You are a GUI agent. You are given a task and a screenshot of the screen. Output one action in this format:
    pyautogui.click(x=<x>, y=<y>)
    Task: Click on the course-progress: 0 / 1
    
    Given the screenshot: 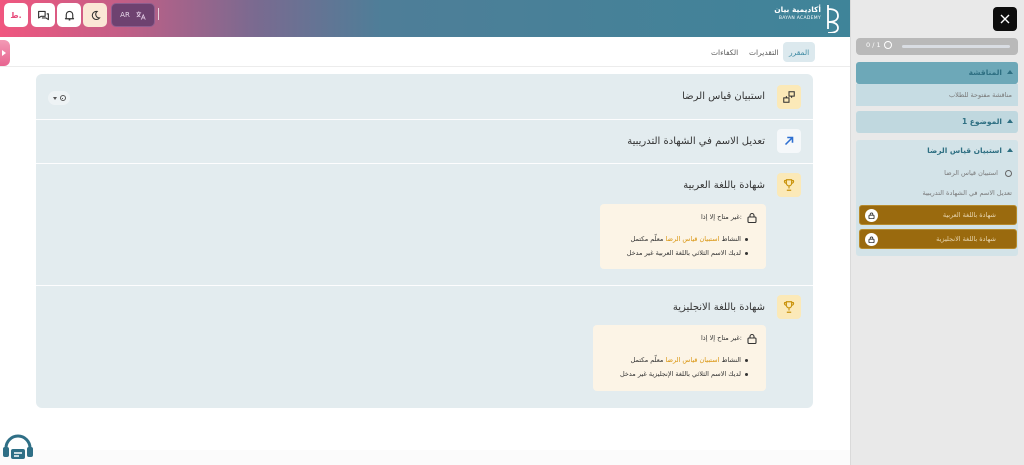 What is the action you would take?
    pyautogui.click(x=937, y=46)
    